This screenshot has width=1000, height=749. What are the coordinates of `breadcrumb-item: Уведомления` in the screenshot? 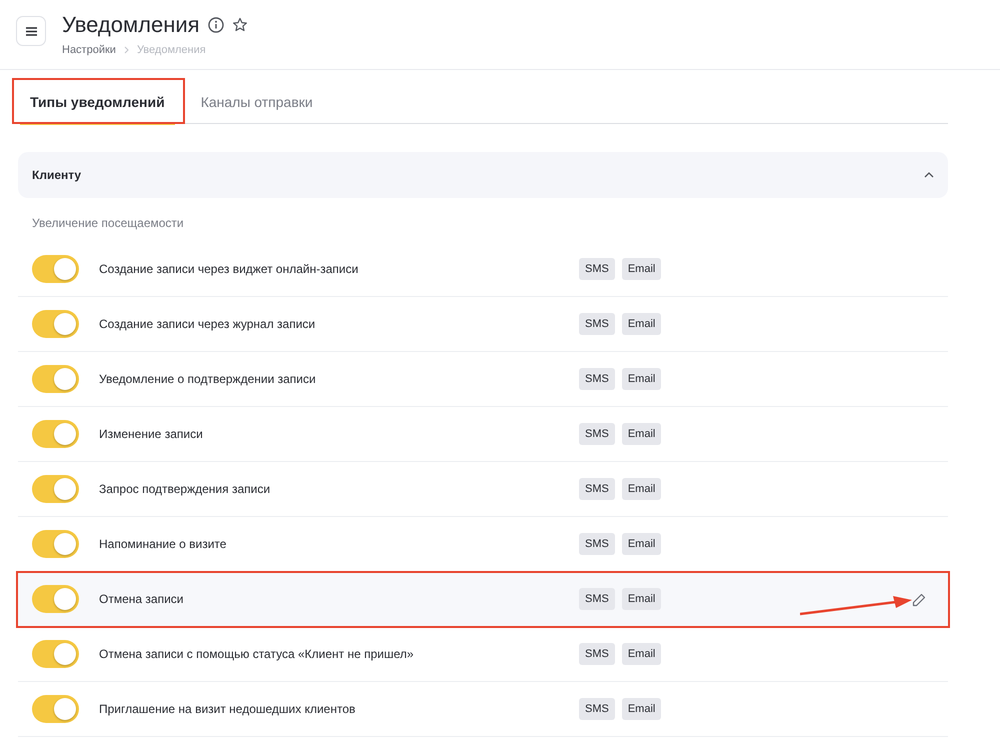 It's located at (171, 50).